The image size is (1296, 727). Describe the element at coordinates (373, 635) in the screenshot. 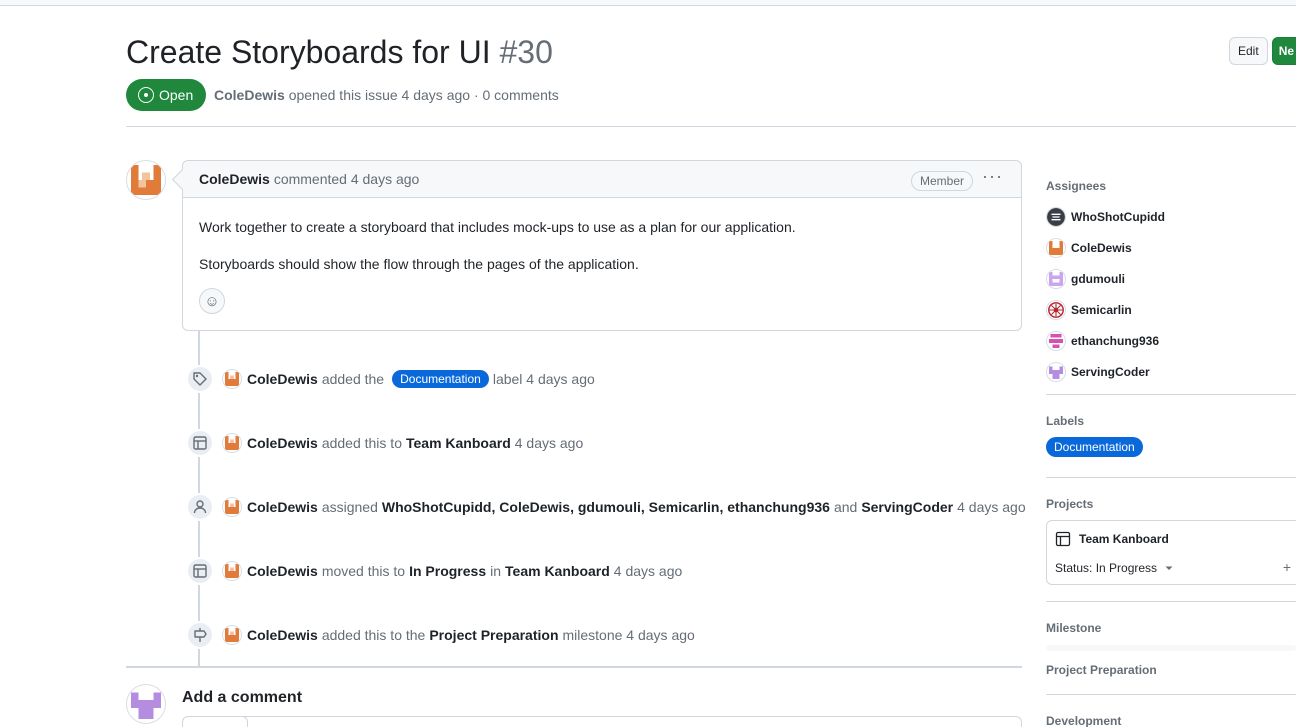

I see `event-text: added this to the` at that location.